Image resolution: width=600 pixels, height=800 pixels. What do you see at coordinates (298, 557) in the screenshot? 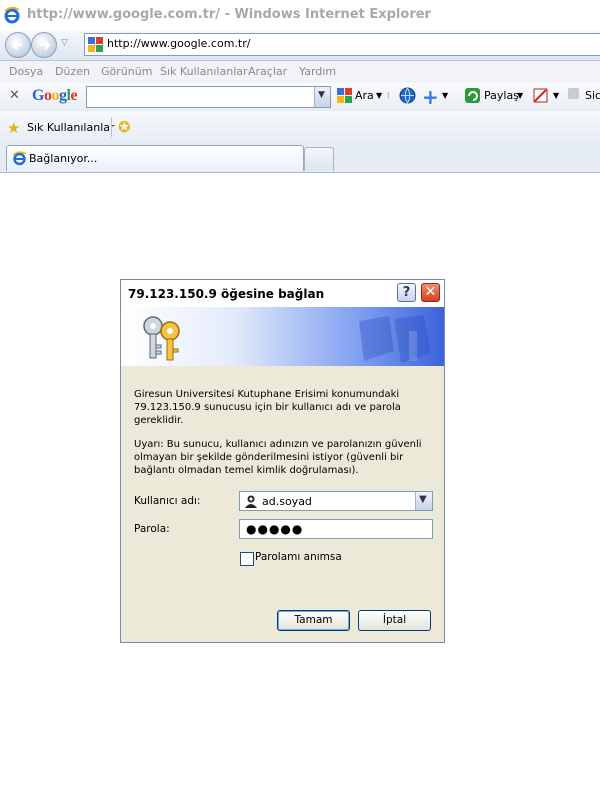
I see `remember-password-label: Parolamı anımsa` at bounding box center [298, 557].